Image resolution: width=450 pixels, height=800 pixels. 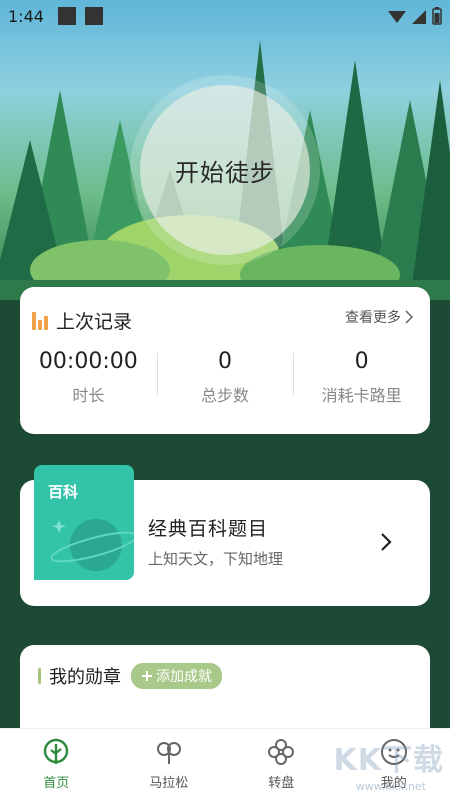 What do you see at coordinates (169, 783) in the screenshot?
I see `nav-label: 马拉松` at bounding box center [169, 783].